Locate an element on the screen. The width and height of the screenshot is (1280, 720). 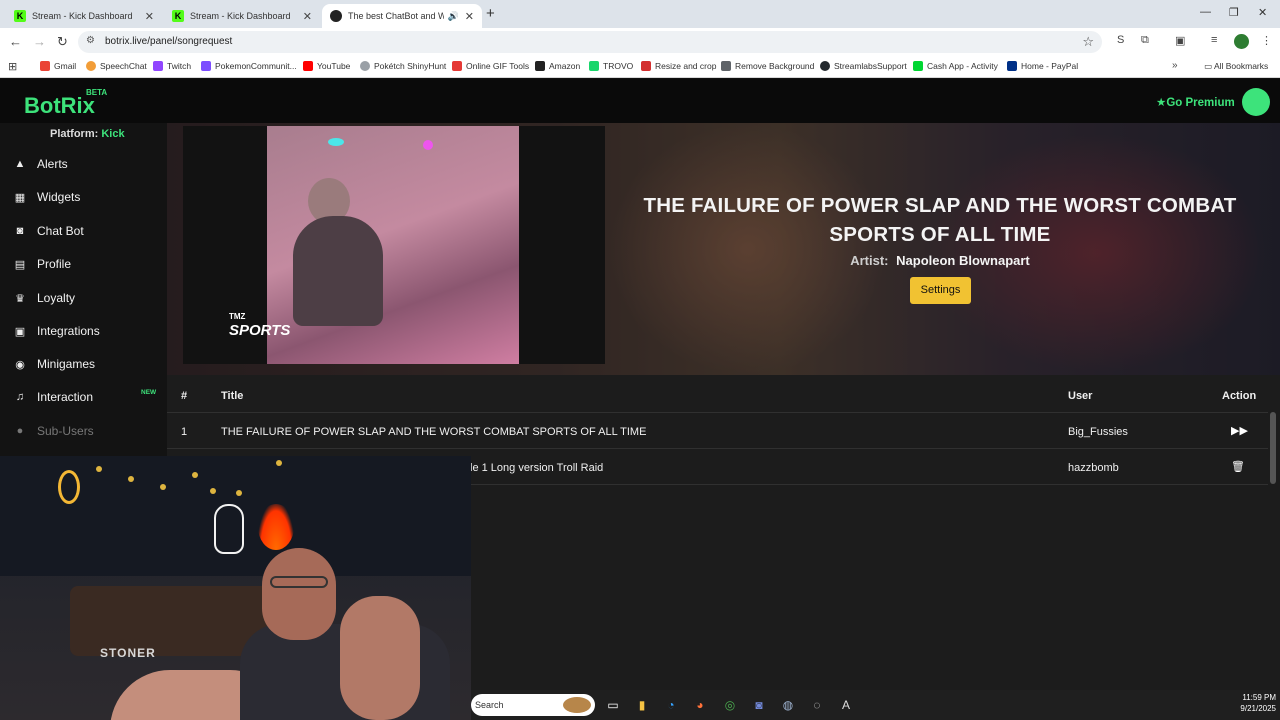
artist-name: Napoleon Blownapart is located at coordinates (963, 260).